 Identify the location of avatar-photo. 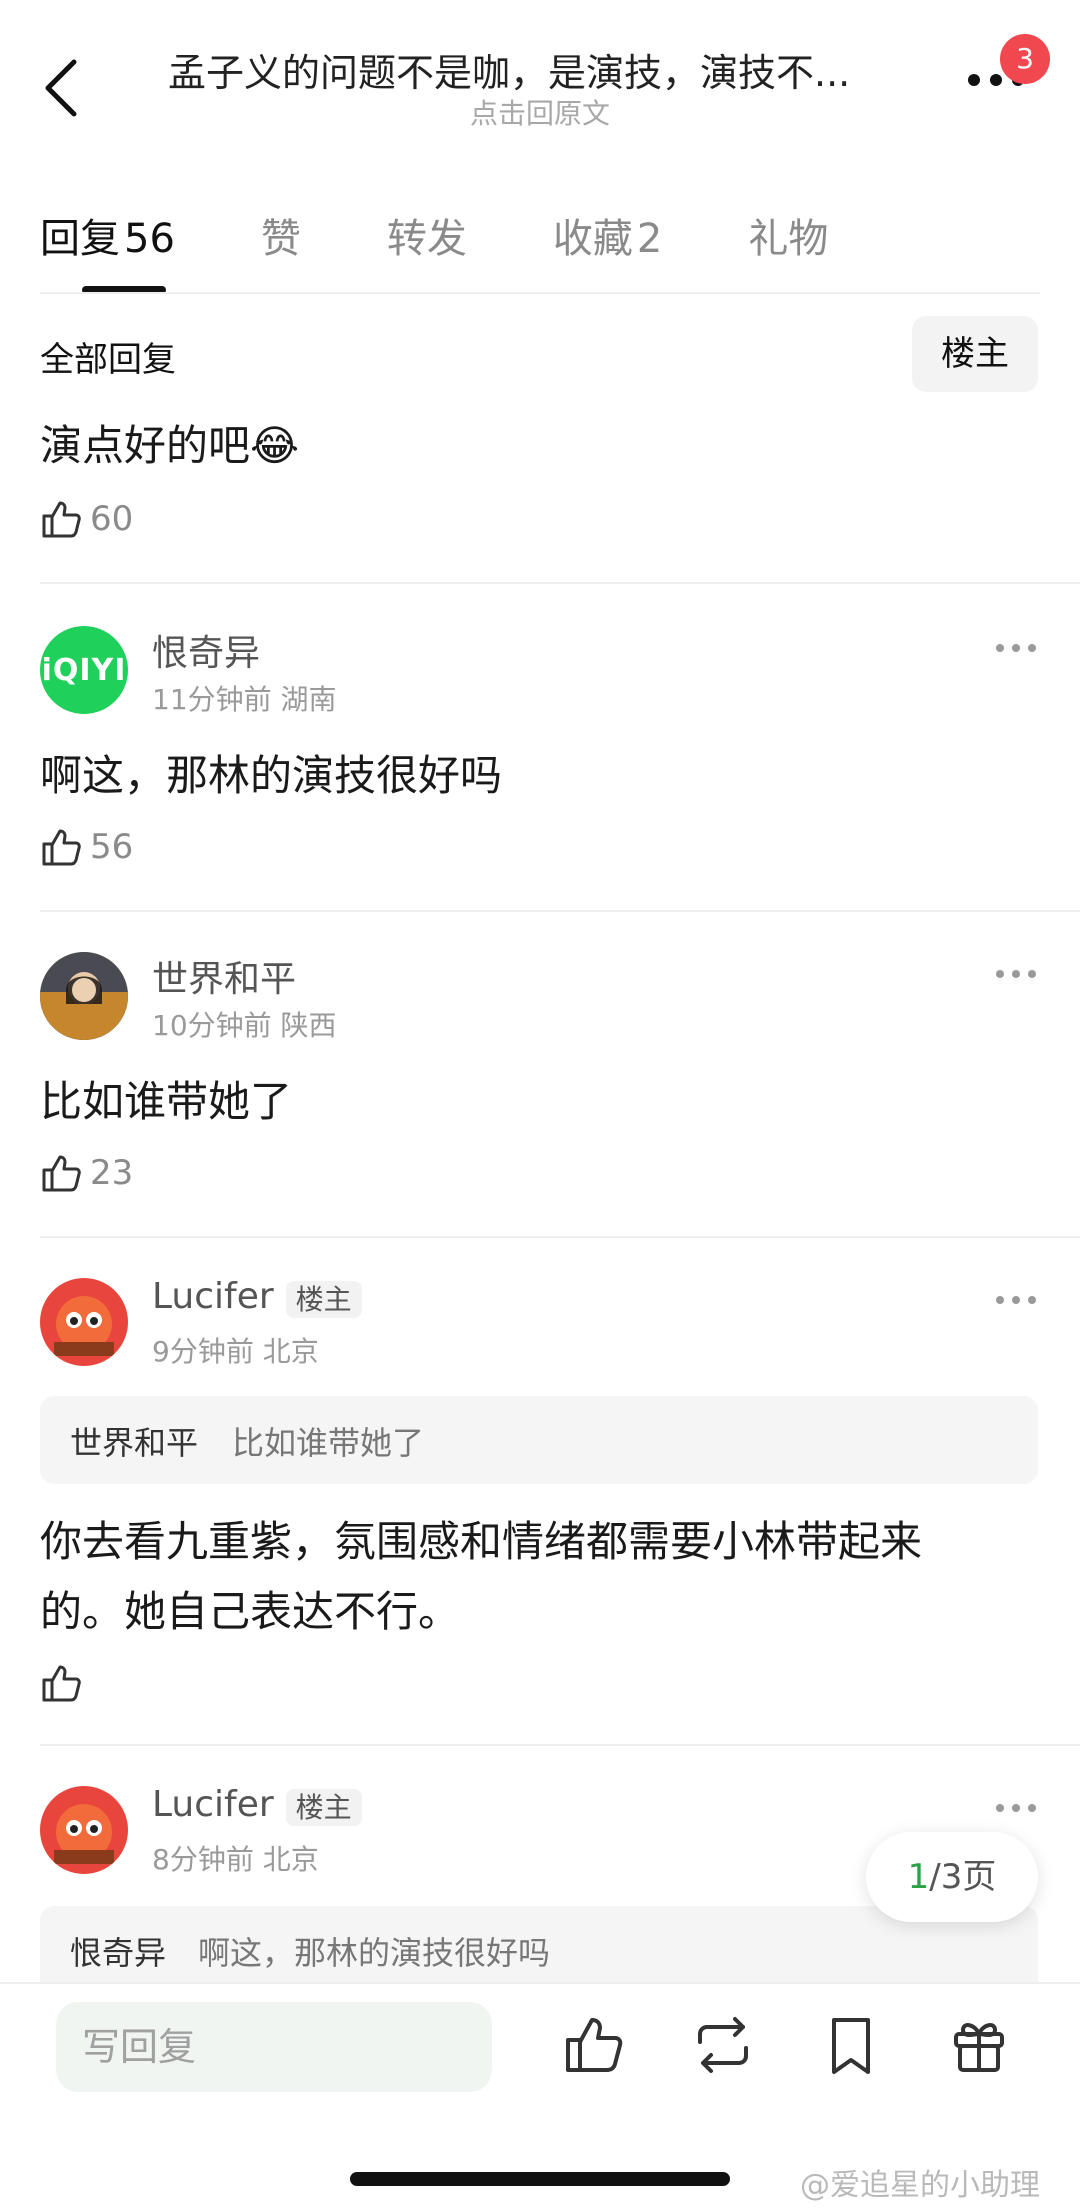
(84, 996).